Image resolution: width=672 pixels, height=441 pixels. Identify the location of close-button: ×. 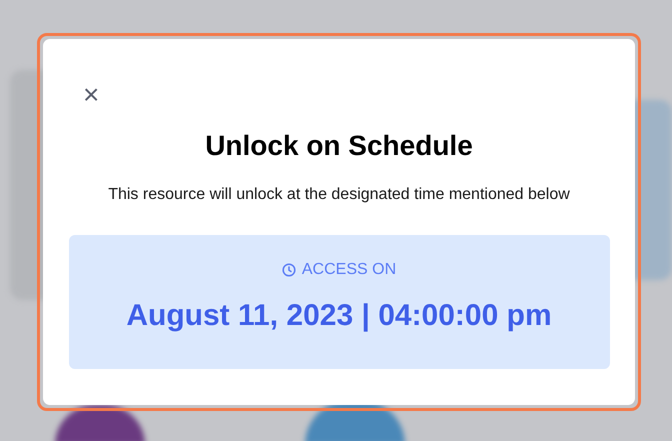
(91, 95).